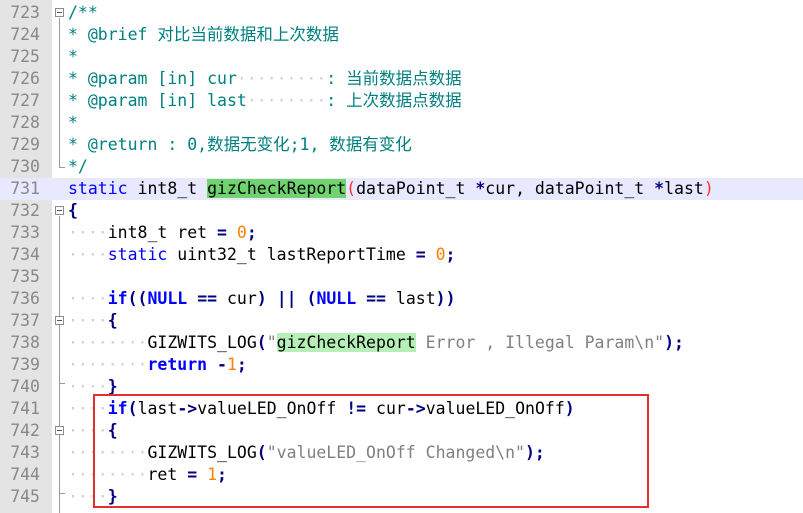 The image size is (803, 513). Describe the element at coordinates (401, 277) in the screenshot. I see `code-line: 735` at that location.